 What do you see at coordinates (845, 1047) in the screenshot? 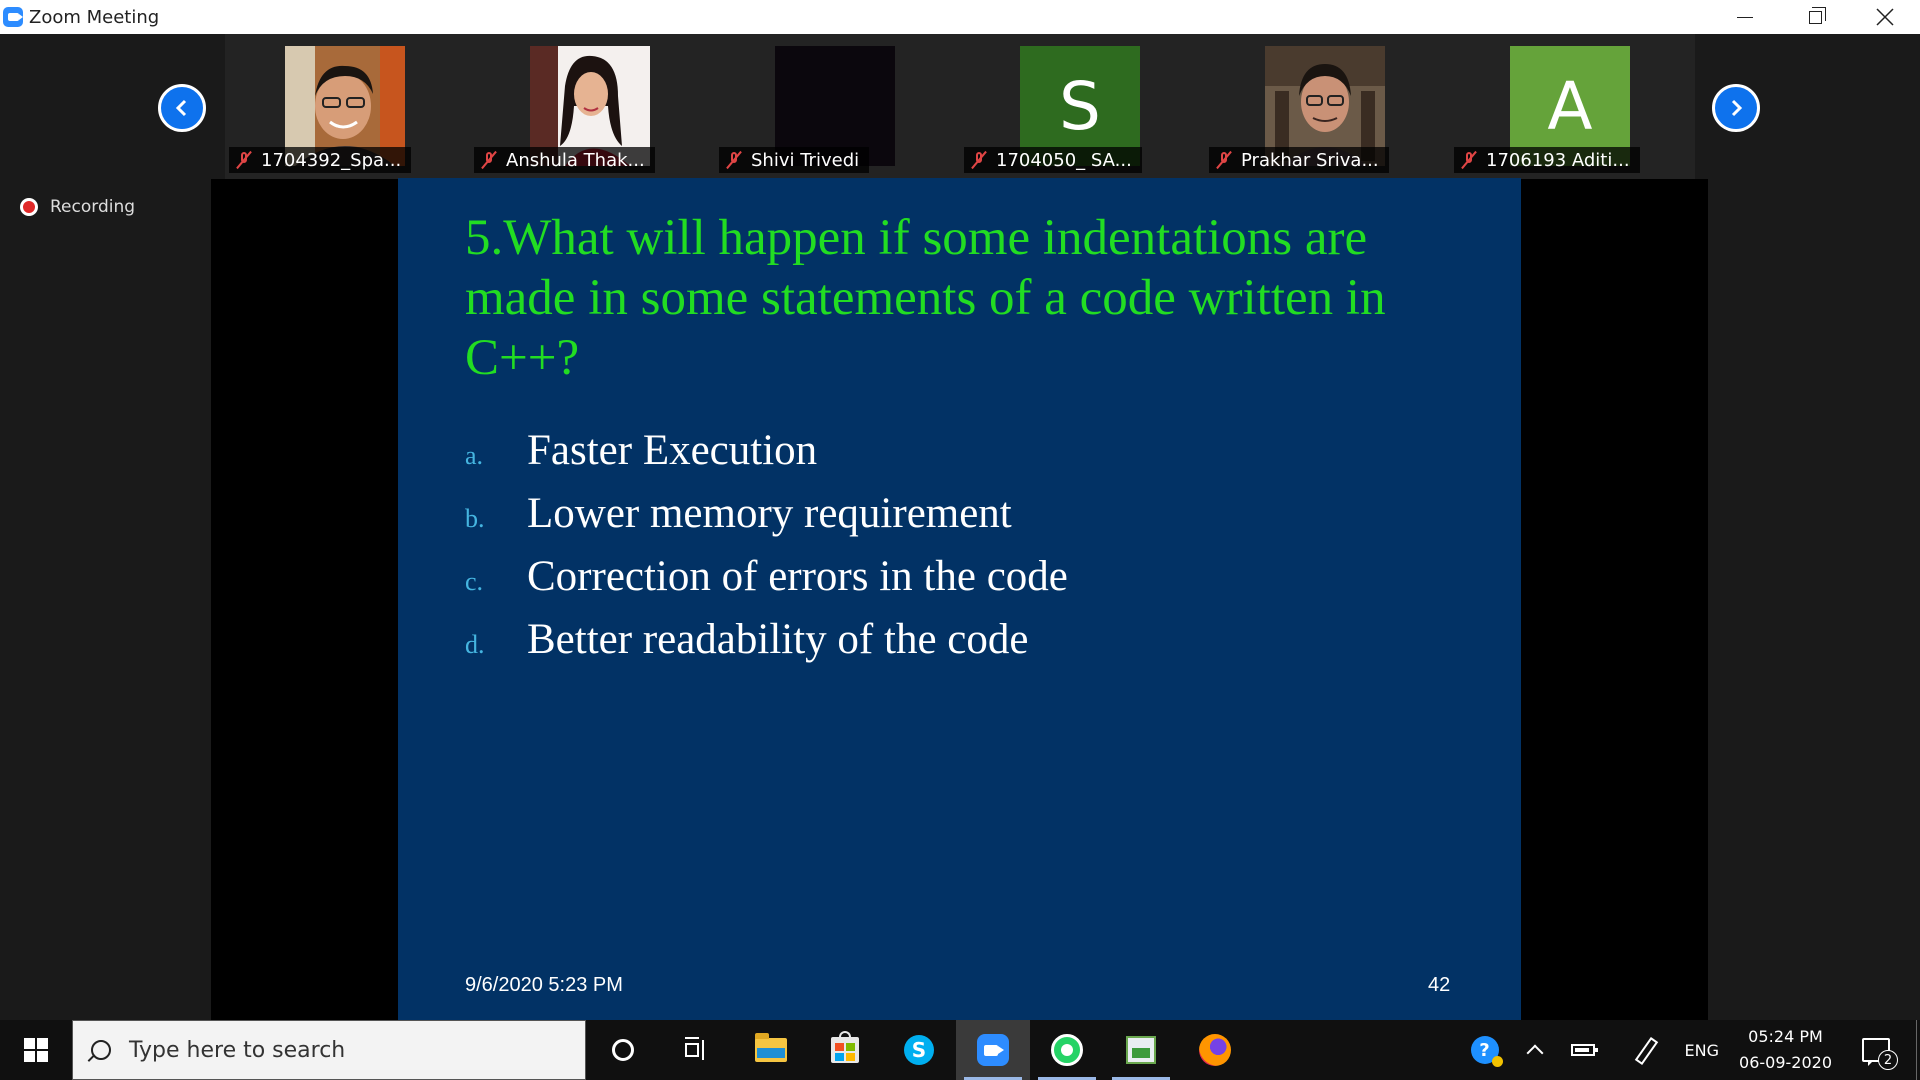
I see `microsoft-store-icon` at bounding box center [845, 1047].